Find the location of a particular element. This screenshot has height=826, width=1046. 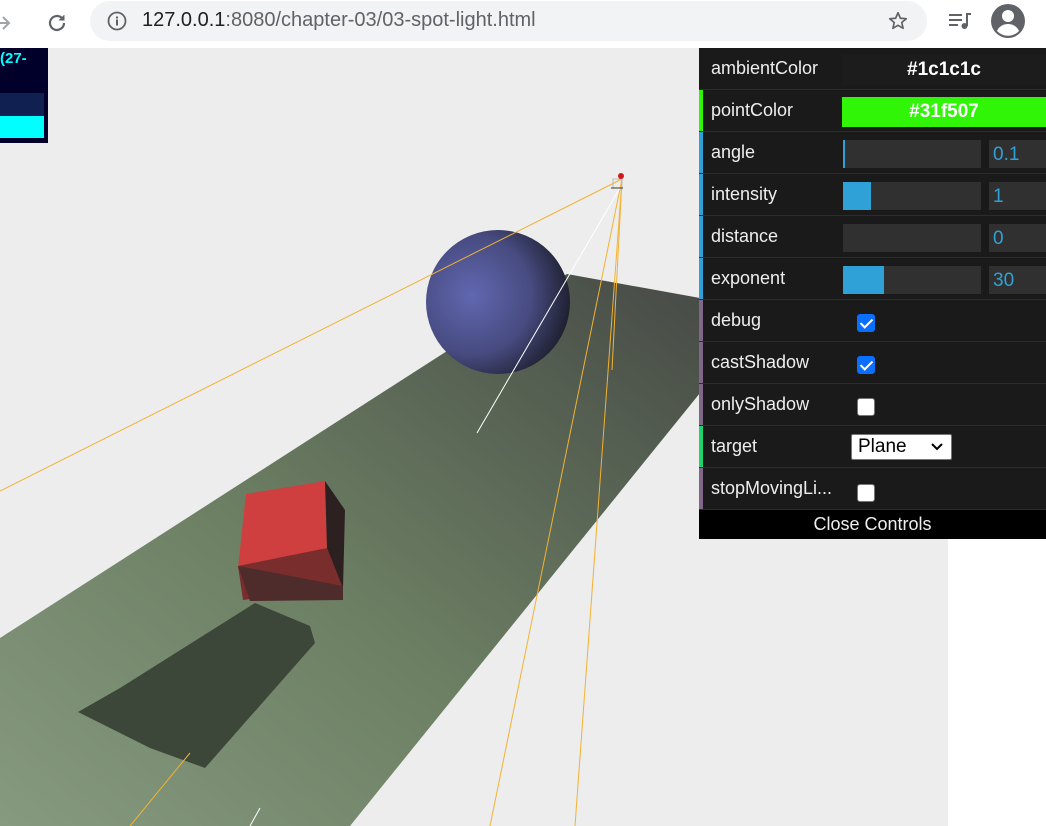

intensity-slider is located at coordinates (912, 196).